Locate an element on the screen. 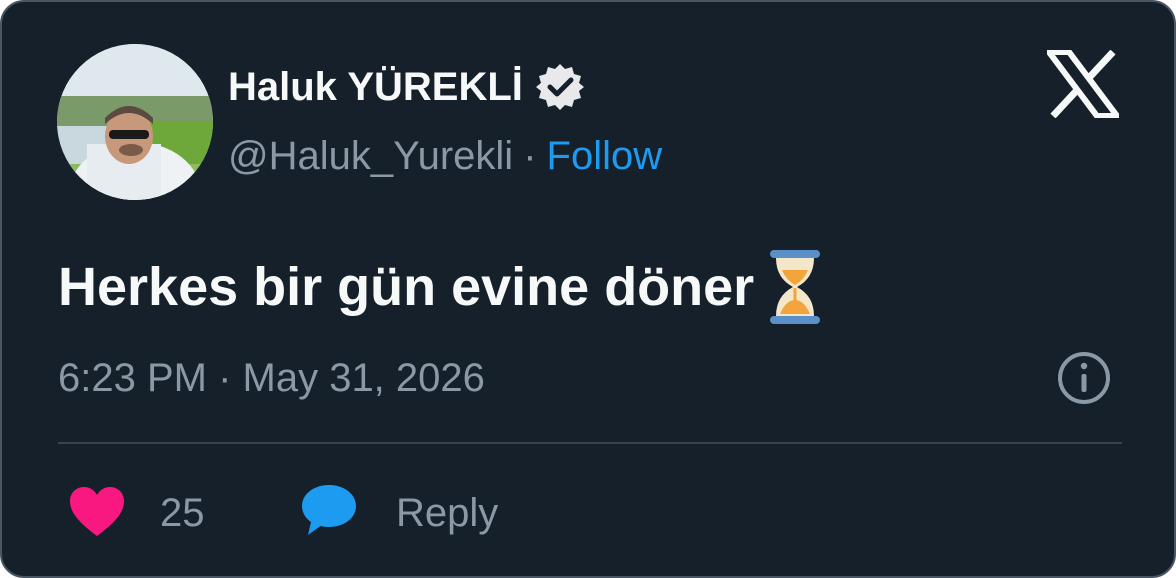 This screenshot has width=1176, height=578. display-name-text: Haluk YÜREKLİ is located at coordinates (375, 87).